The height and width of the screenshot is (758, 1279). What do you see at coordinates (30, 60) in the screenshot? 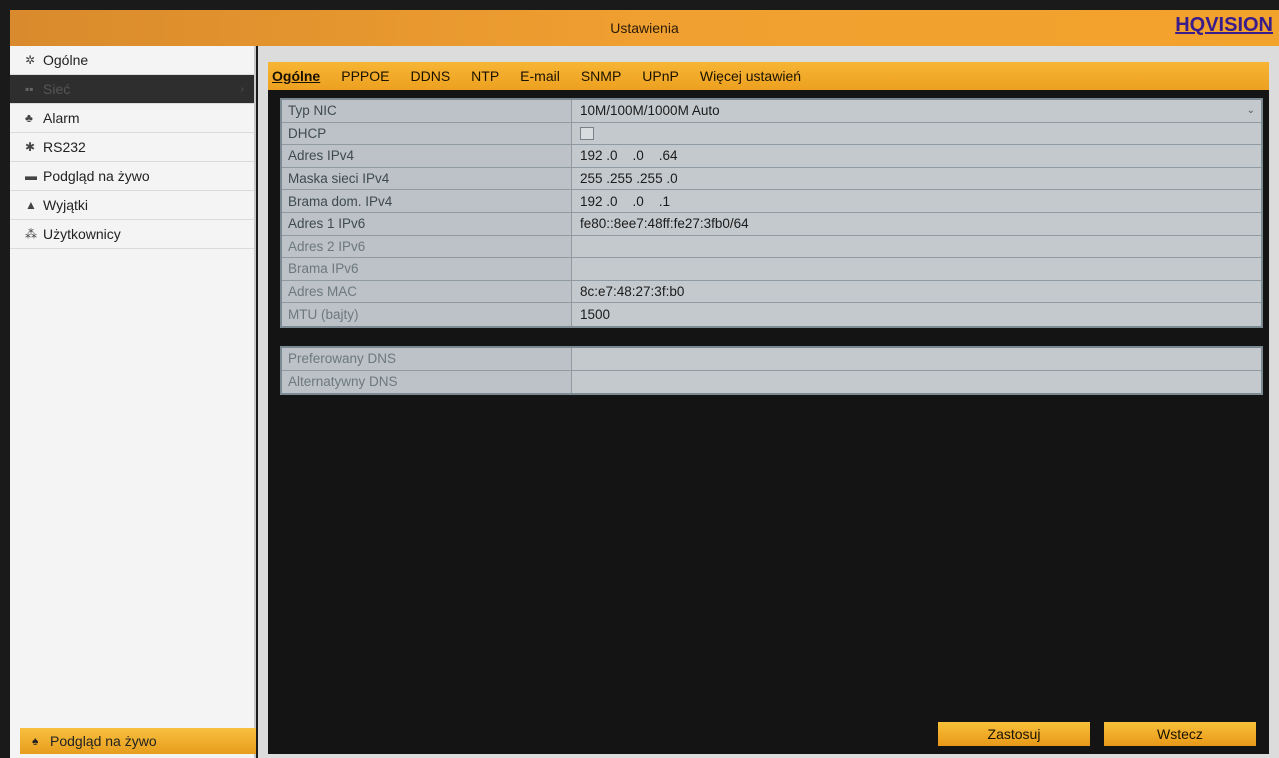
I see `gear-icon: ✲` at bounding box center [30, 60].